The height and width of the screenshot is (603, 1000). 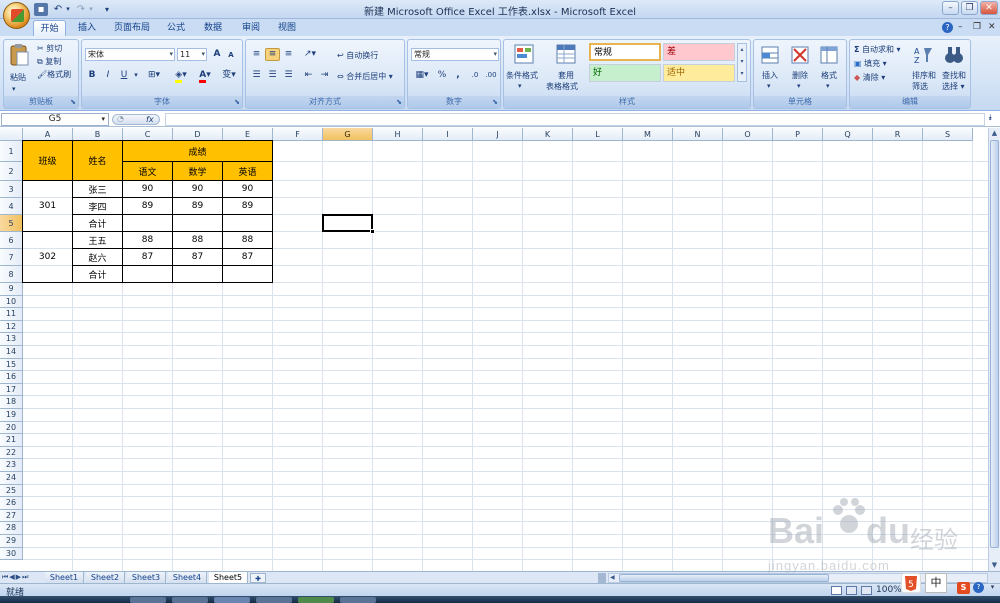 I want to click on row-header: 17, so click(x=11, y=390).